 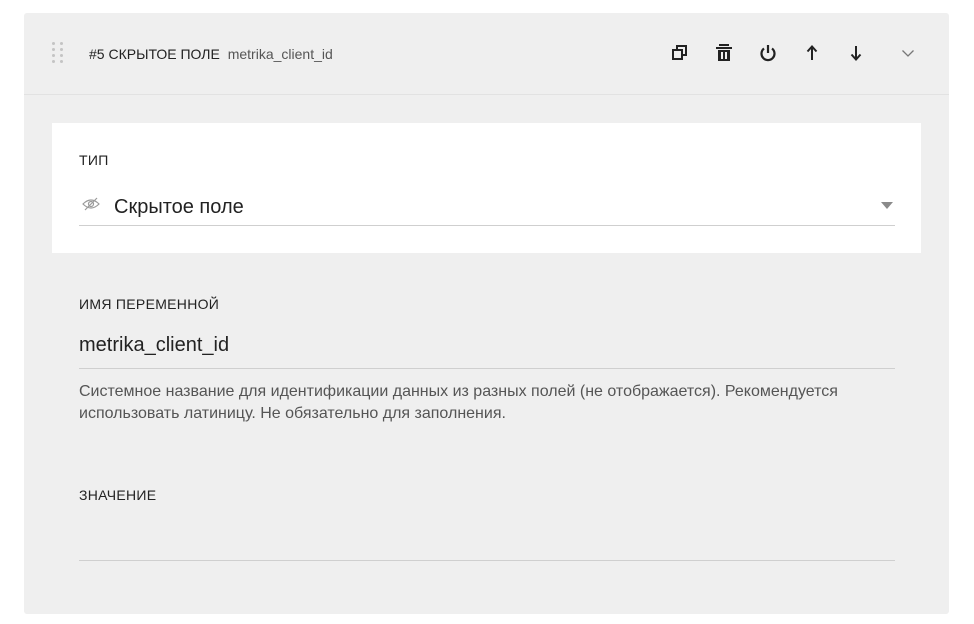 I want to click on field-title-text: #5 СКРЫТОЕ ПОЛЕ, so click(x=154, y=54).